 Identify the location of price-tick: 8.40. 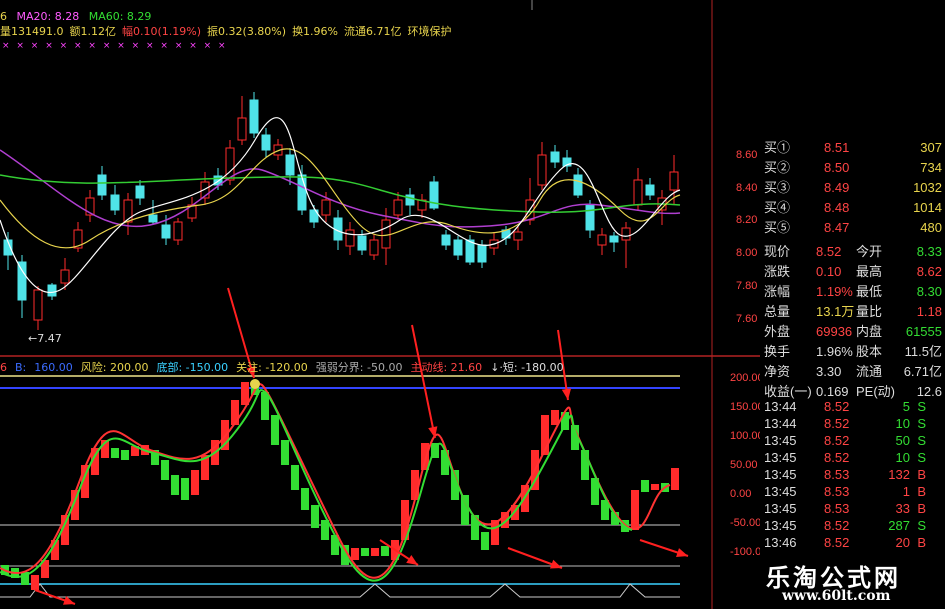
(747, 188).